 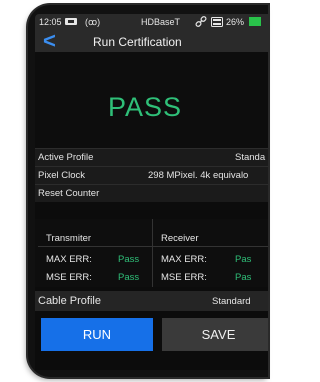 I want to click on rx-mse-value: Pas, so click(x=243, y=277).